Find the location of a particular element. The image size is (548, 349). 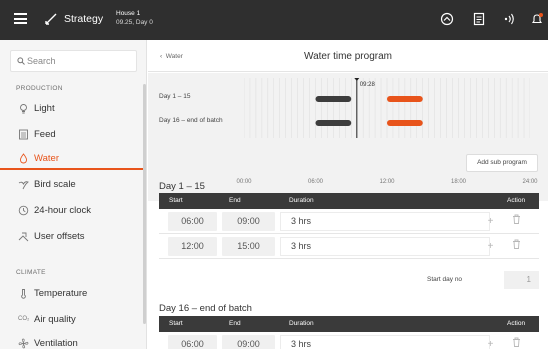

sidebar-item-ventilation: Ventilation is located at coordinates (73, 341).